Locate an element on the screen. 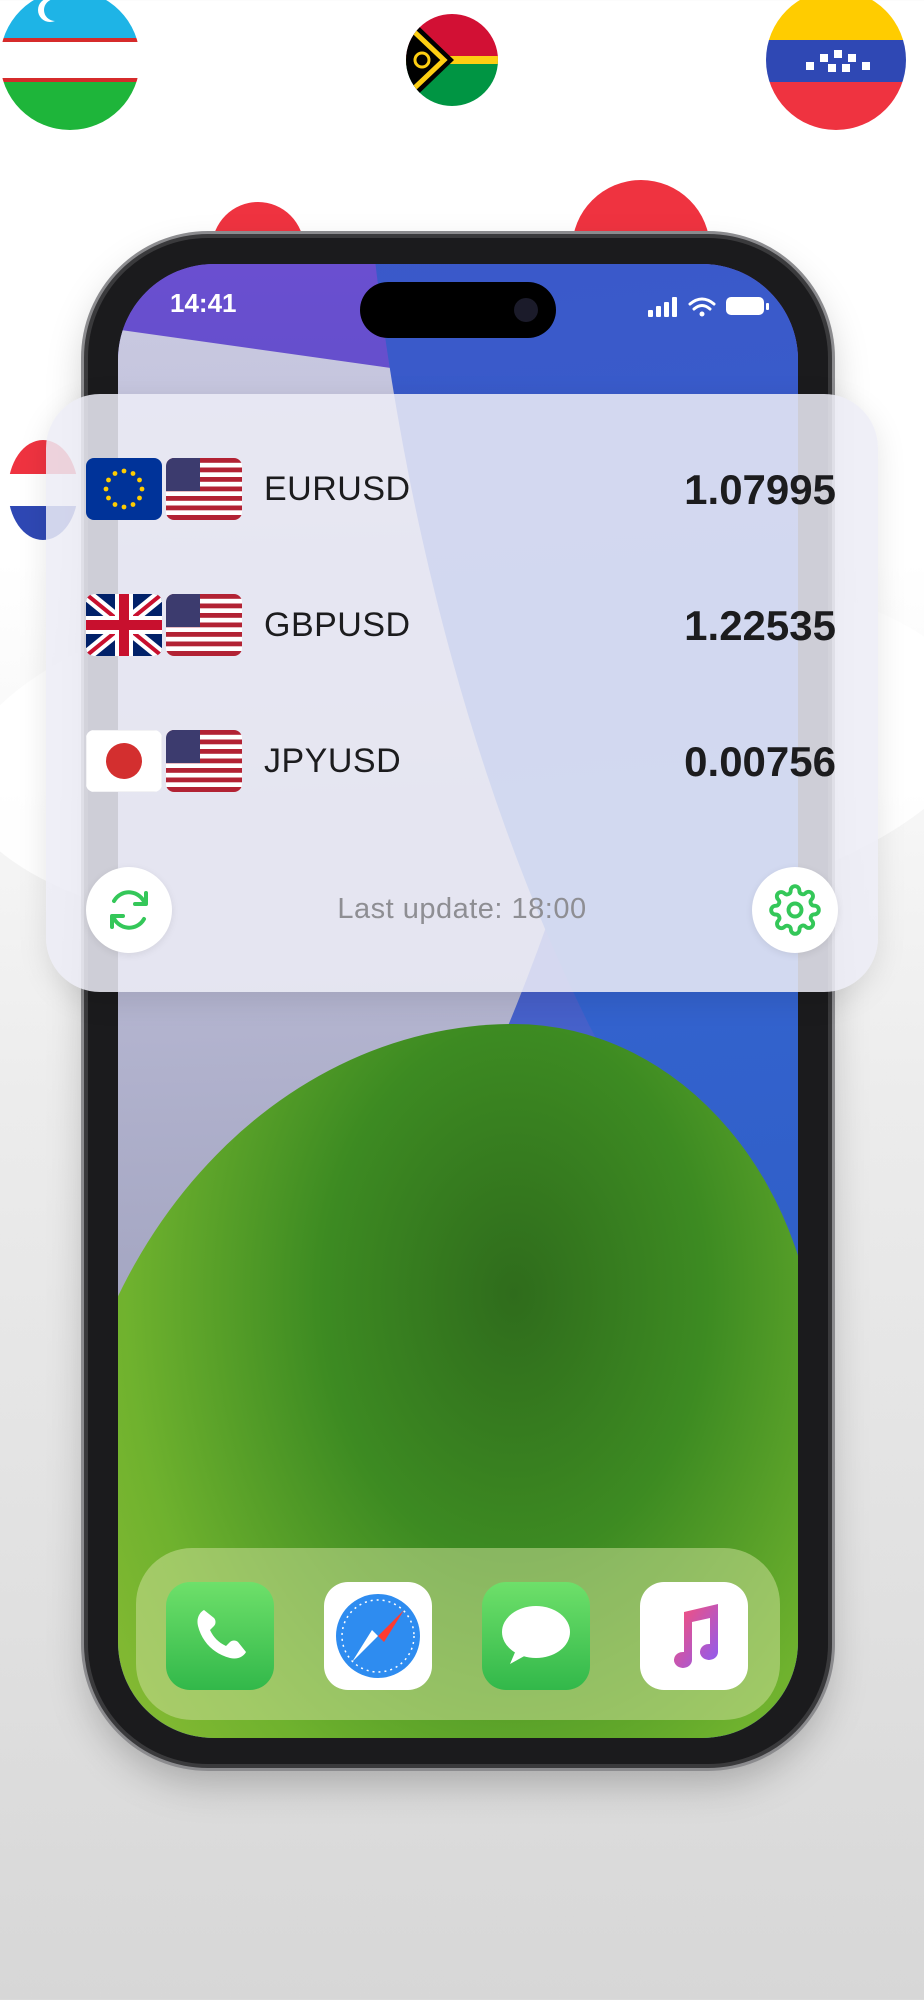  phone-handset-icon is located at coordinates (221, 1634).